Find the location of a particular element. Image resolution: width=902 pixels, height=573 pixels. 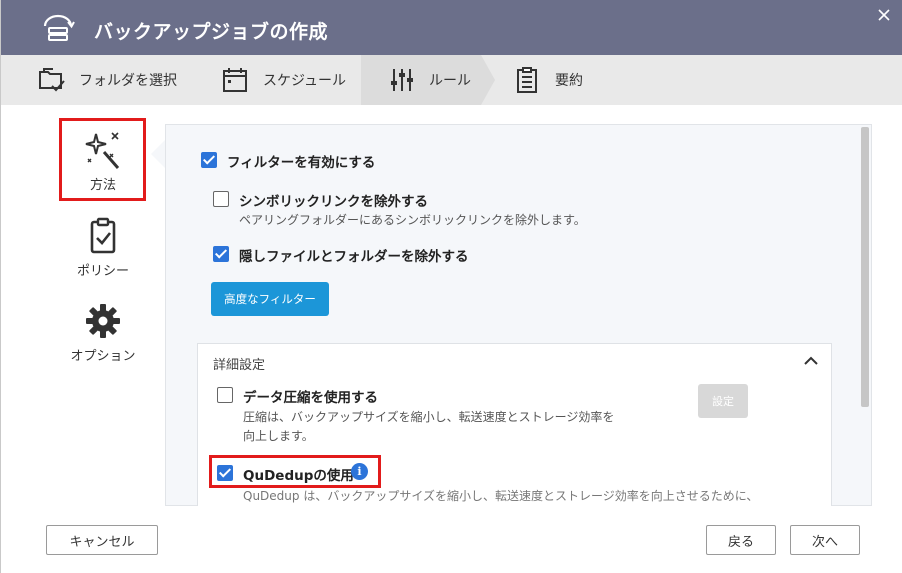

wizard-steps: フォルダを選択 スケジュール ルール 要約 is located at coordinates (451, 80).